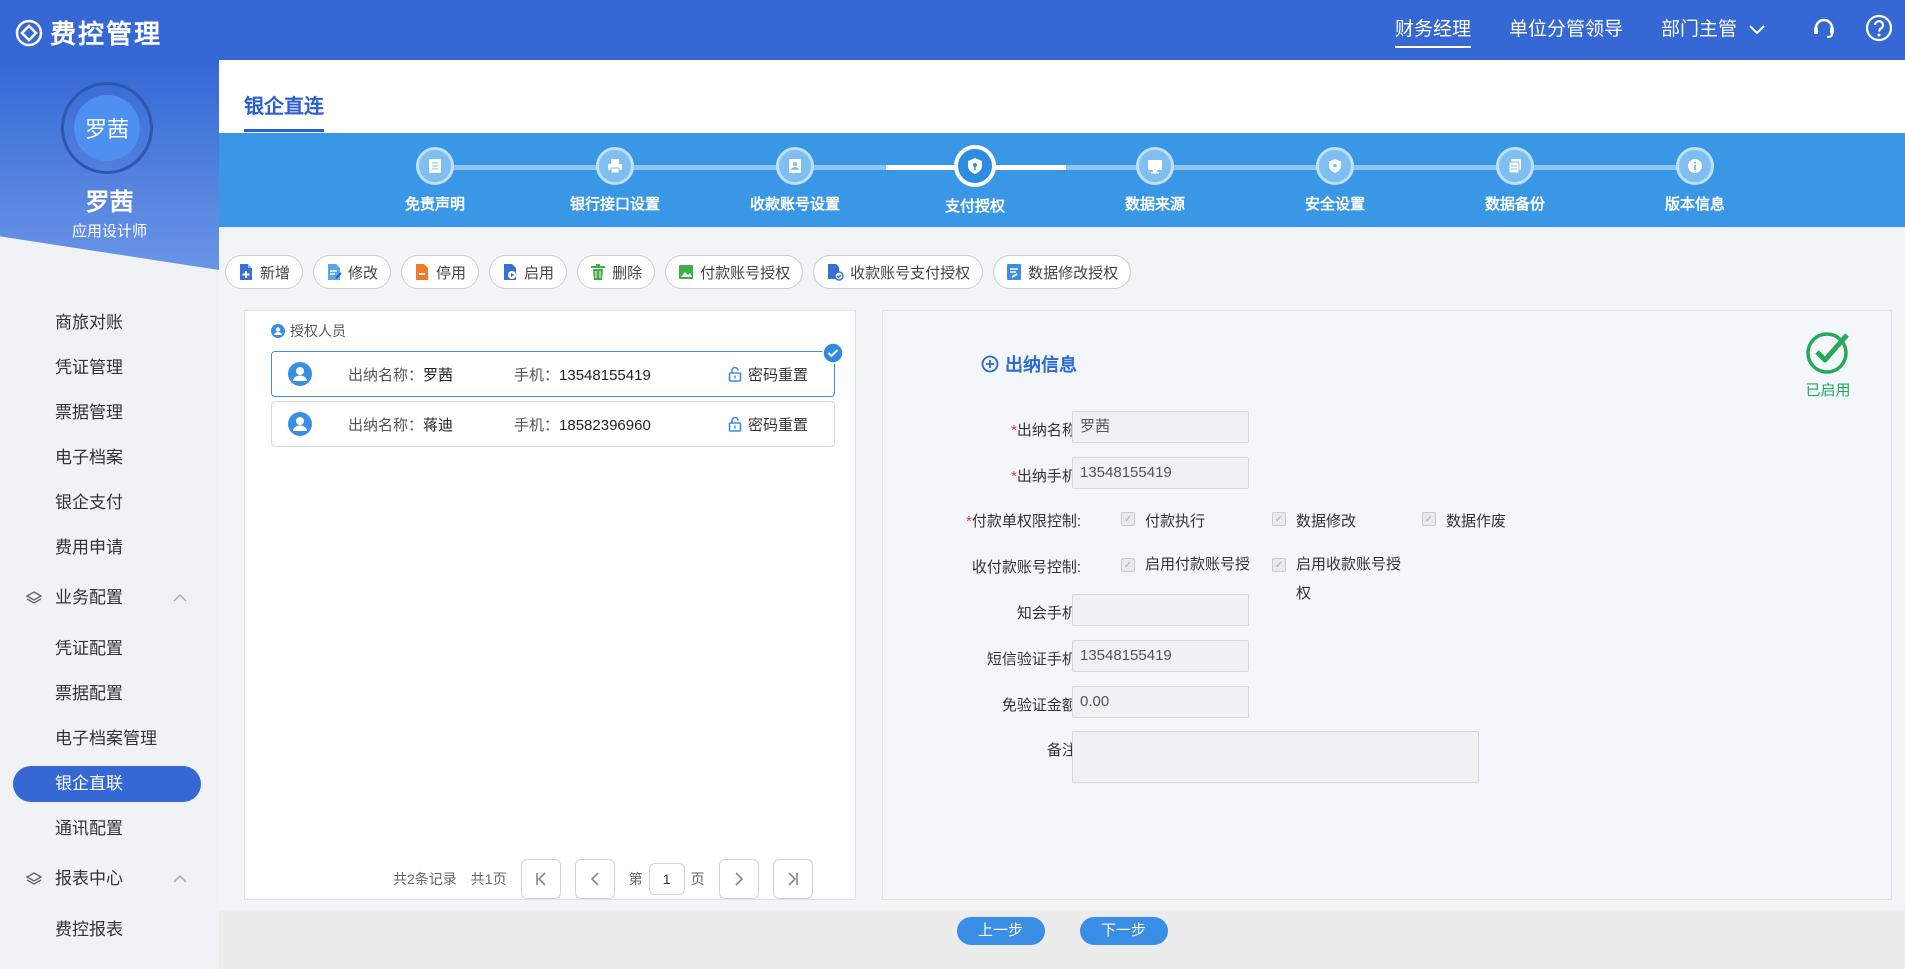 This screenshot has height=969, width=1905. I want to click on enable-receive-account-checkbox: ✓ 启用收款账号授权, so click(1342, 582).